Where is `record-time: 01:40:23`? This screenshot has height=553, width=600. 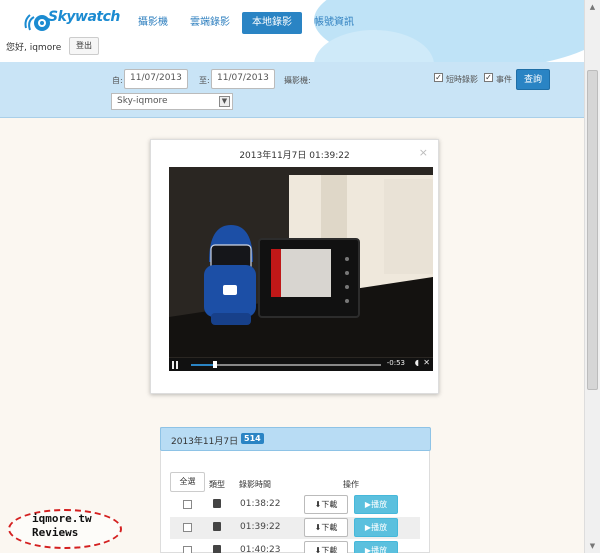
record-time: 01:40:23 is located at coordinates (260, 549).